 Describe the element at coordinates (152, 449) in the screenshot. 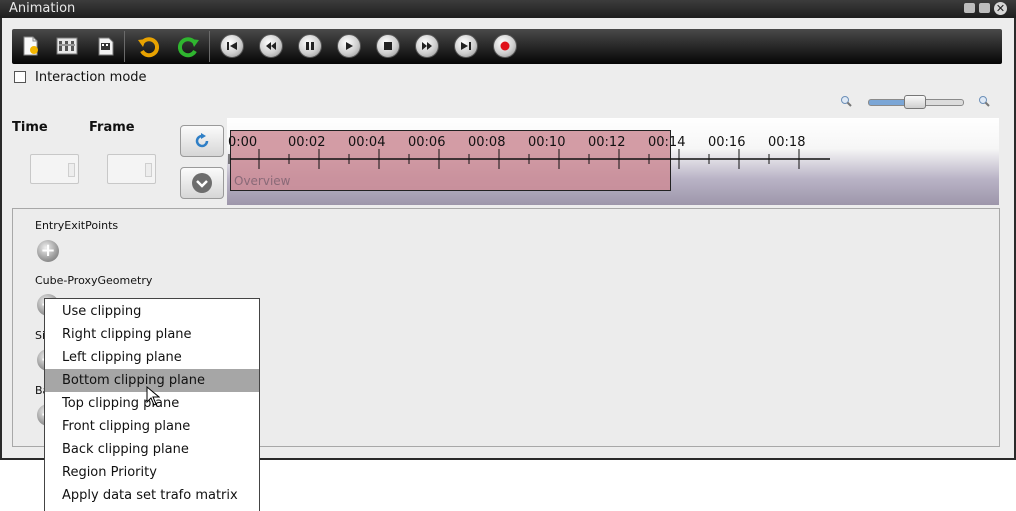

I see `menu-item-back-clipping-plane: Back clipping plane` at that location.